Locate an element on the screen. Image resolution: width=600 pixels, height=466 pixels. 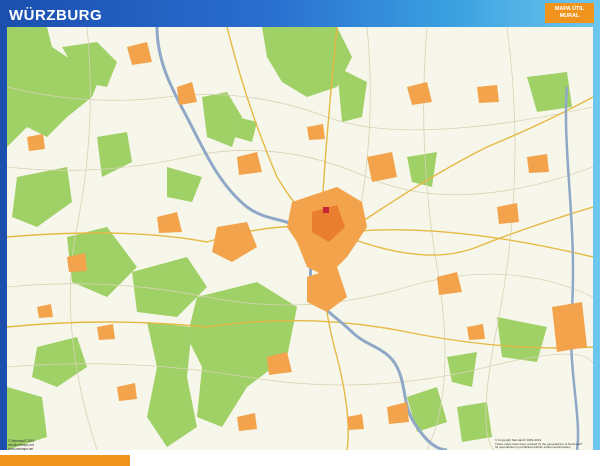
badge-line-1: MAPA ÚTIL is located at coordinates (569, 9).